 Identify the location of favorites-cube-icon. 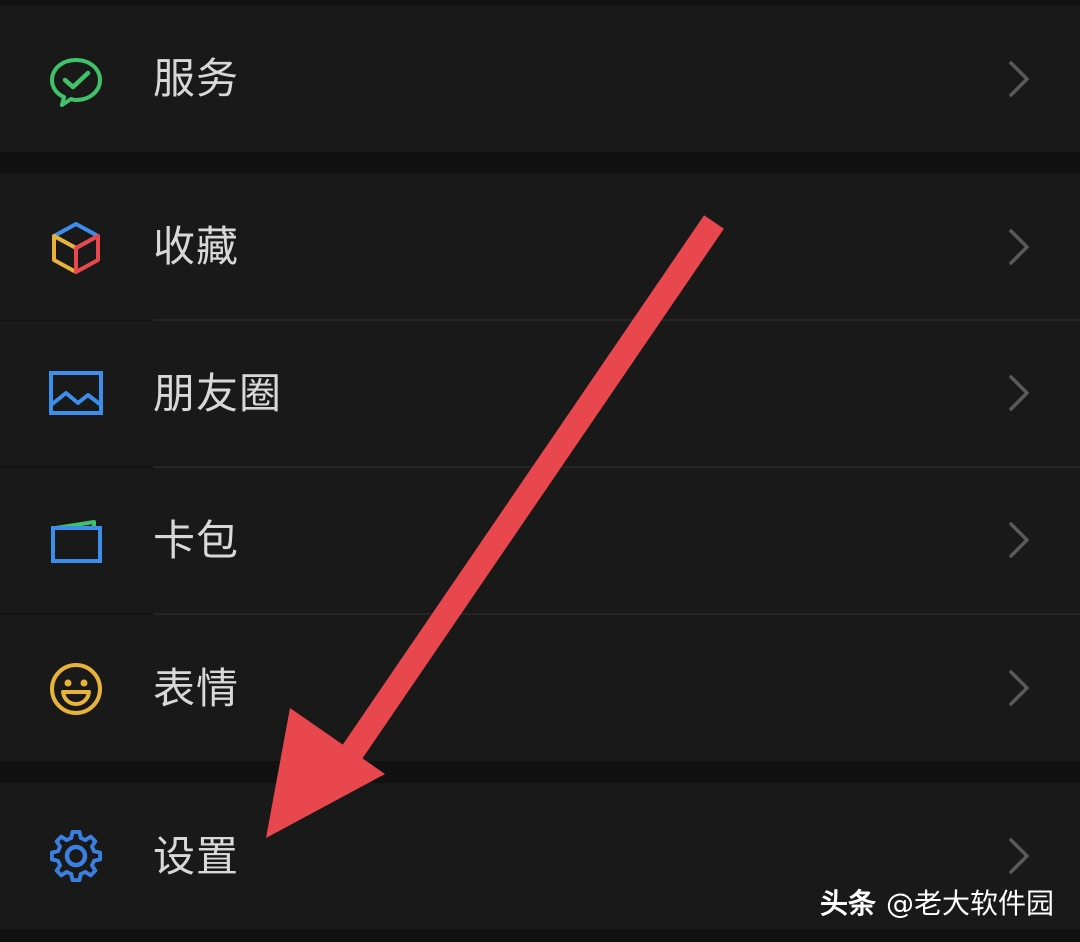
(76, 248).